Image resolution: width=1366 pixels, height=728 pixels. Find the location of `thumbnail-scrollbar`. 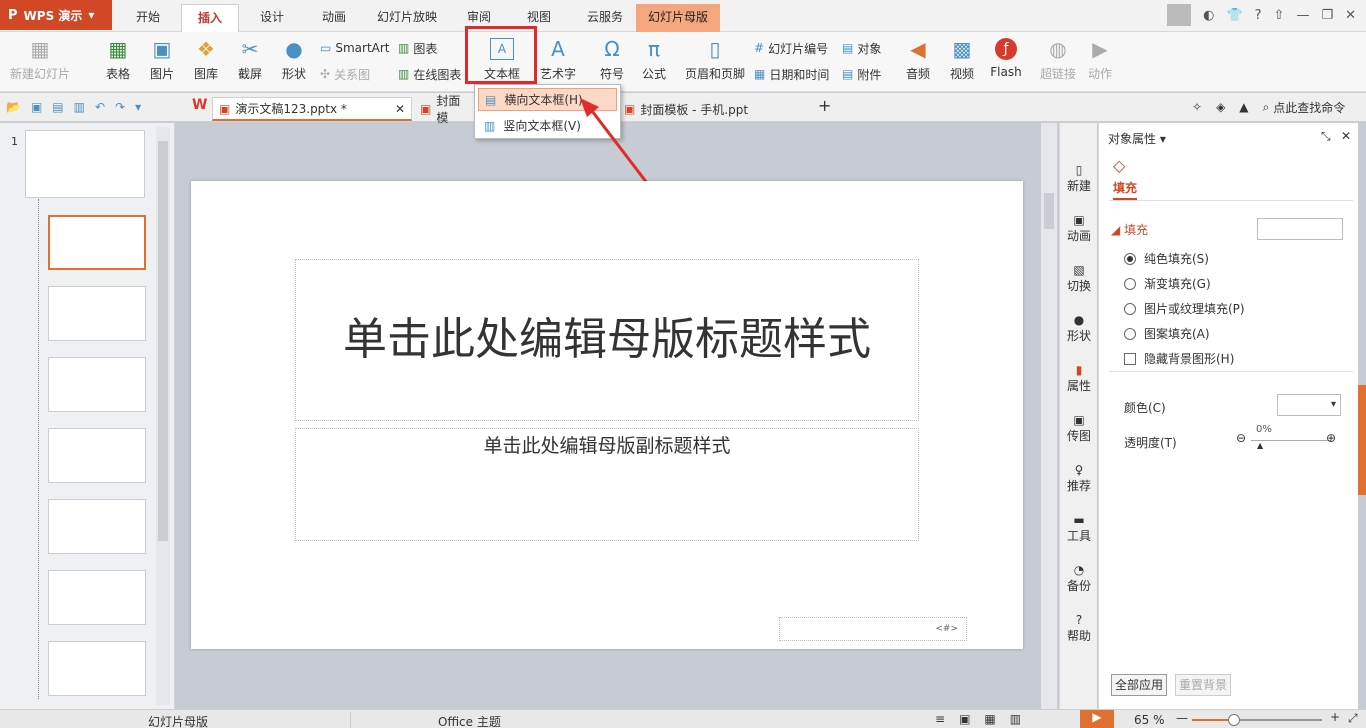

thumbnail-scrollbar is located at coordinates (163, 416).